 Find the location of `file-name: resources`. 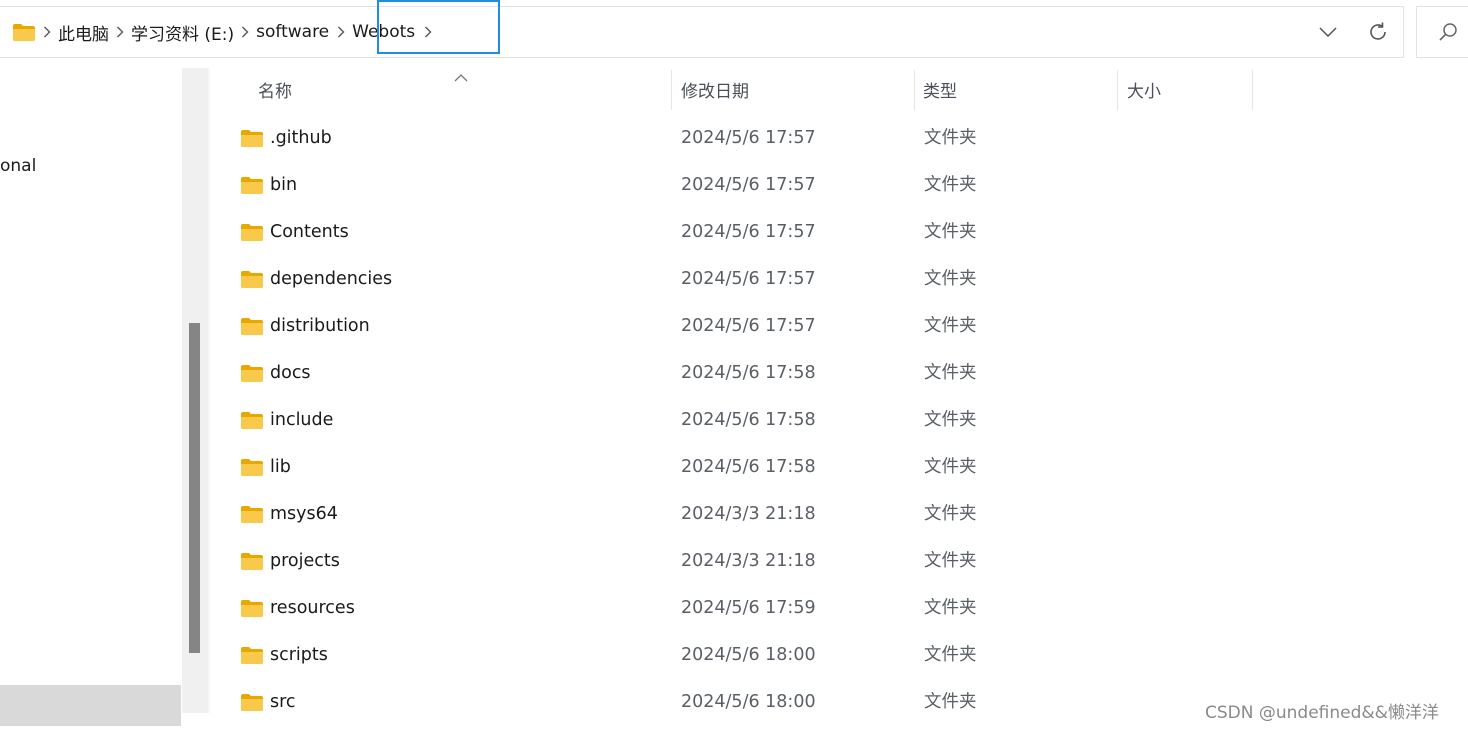

file-name: resources is located at coordinates (312, 608).